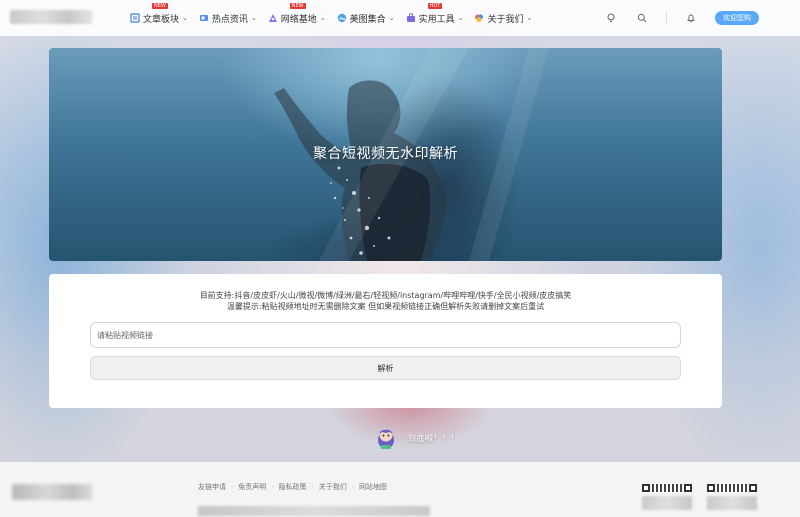 Image resolution: width=800 pixels, height=517 pixels. I want to click on footer-link-disclaimer: 免责声明, so click(252, 487).